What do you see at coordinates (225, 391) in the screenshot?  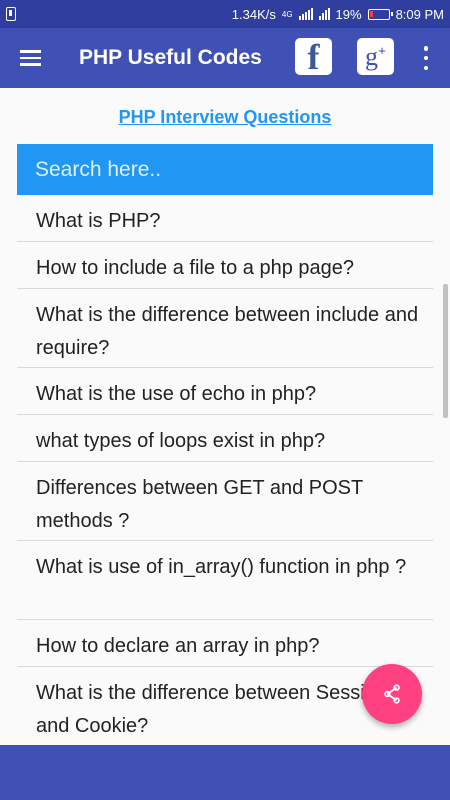 I see `list-item: What is the use of echo in php?` at bounding box center [225, 391].